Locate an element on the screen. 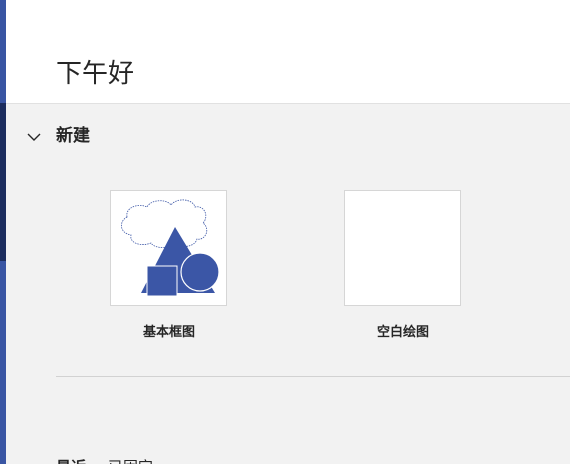 The height and width of the screenshot is (464, 570). template-label: 空白绘图 is located at coordinates (402, 332).